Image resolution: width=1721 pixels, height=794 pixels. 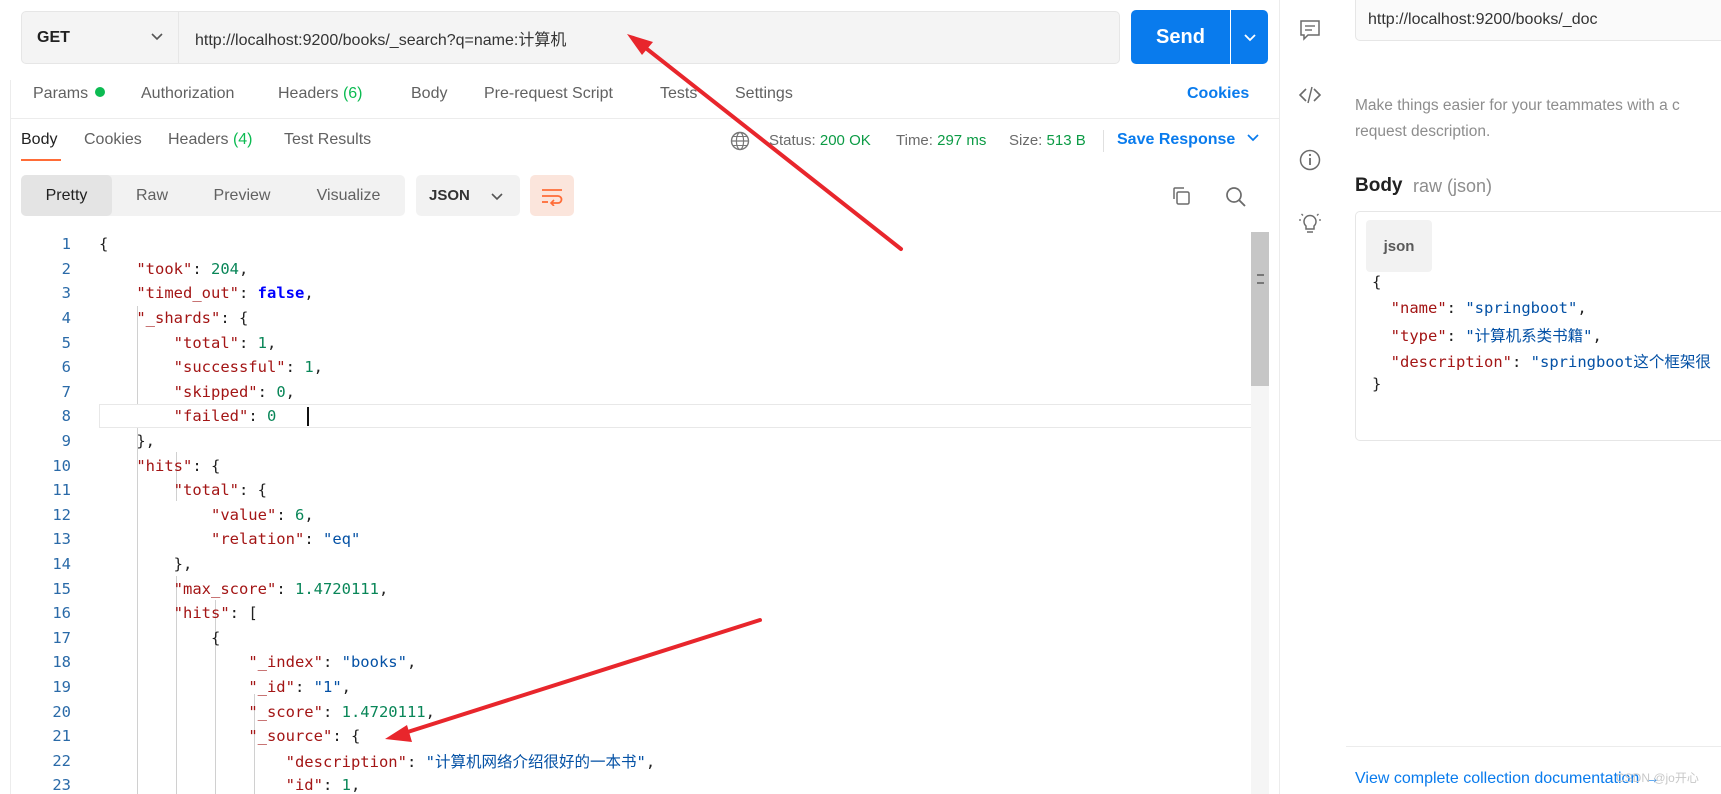 I want to click on line-number: 23, so click(x=61, y=785).